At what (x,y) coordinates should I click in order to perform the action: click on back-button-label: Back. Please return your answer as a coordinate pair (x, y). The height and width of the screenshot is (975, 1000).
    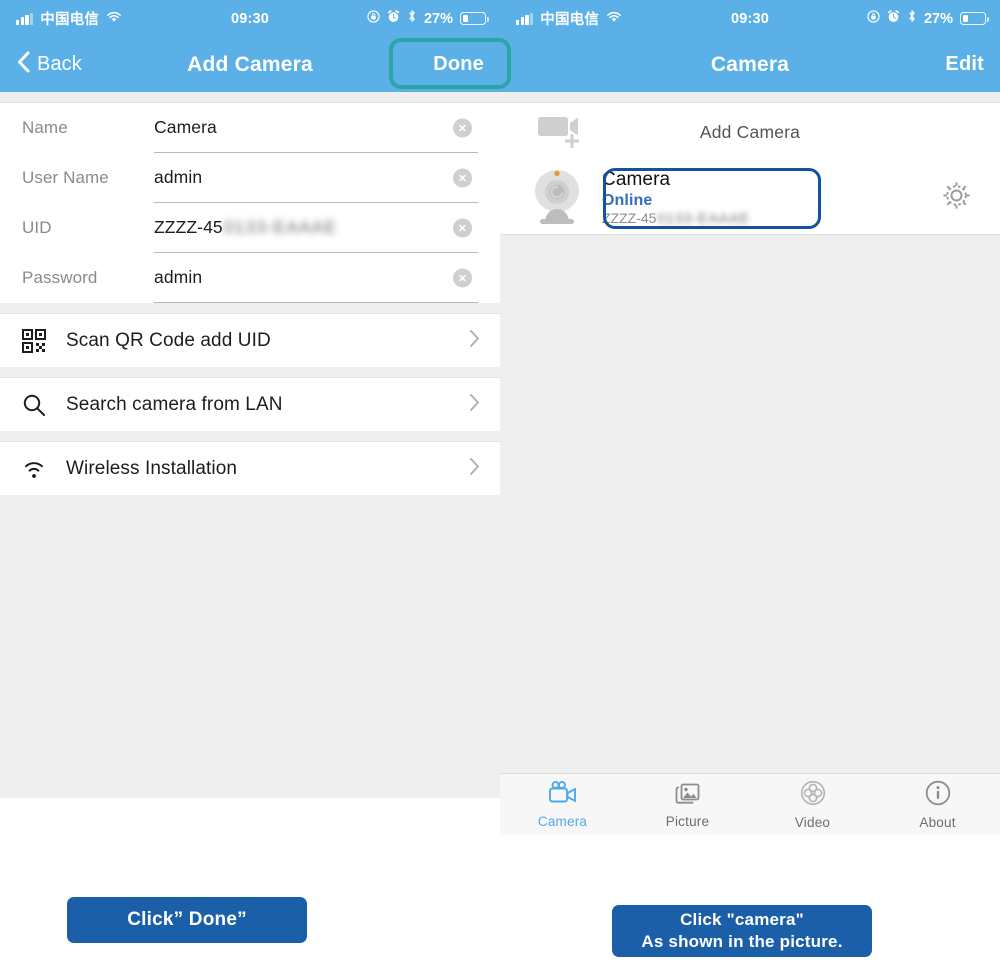
    Looking at the image, I should click on (59, 64).